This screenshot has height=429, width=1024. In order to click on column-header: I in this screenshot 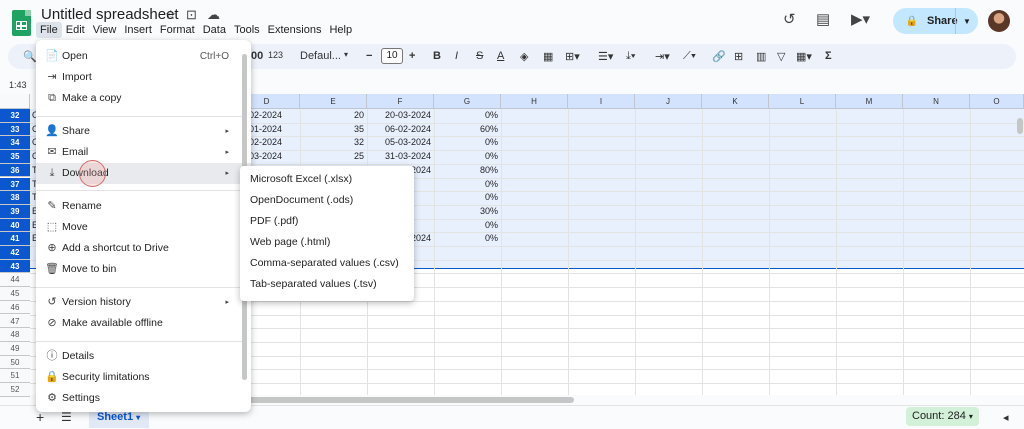, I will do `click(601, 101)`.